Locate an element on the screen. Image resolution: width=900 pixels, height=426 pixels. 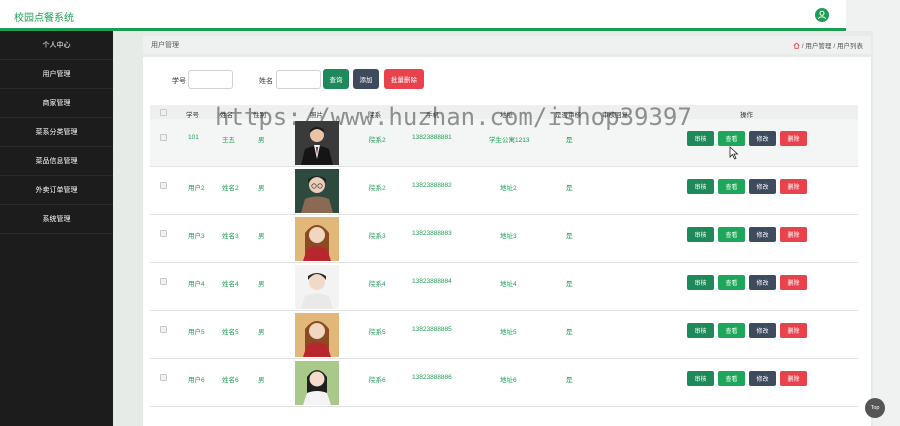
query-button: 查询 is located at coordinates (336, 79).